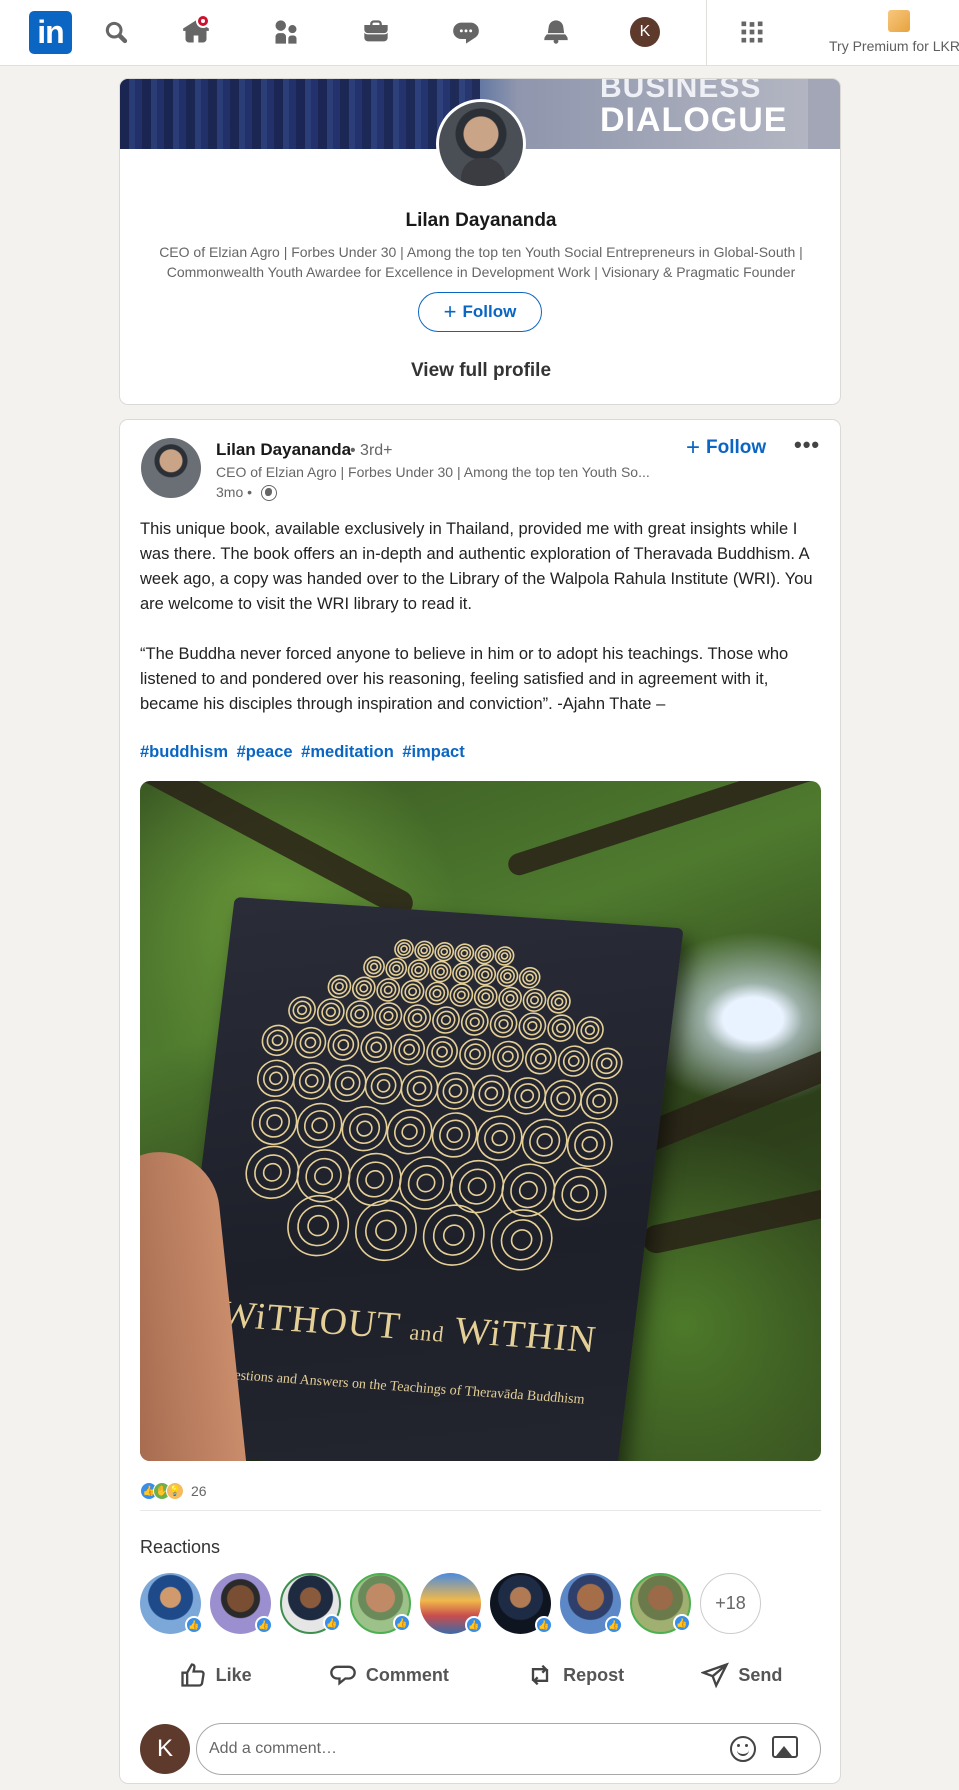  Describe the element at coordinates (389, 1675) in the screenshot. I see `comment-button: Comment` at that location.